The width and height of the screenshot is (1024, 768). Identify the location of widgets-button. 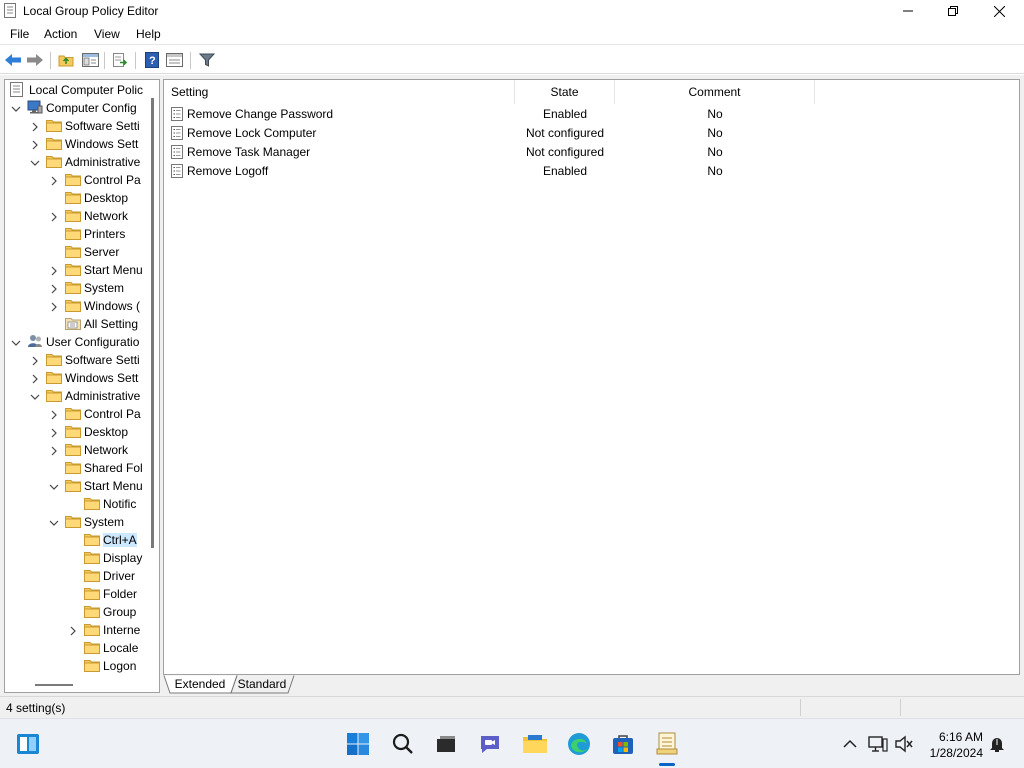
(28, 744).